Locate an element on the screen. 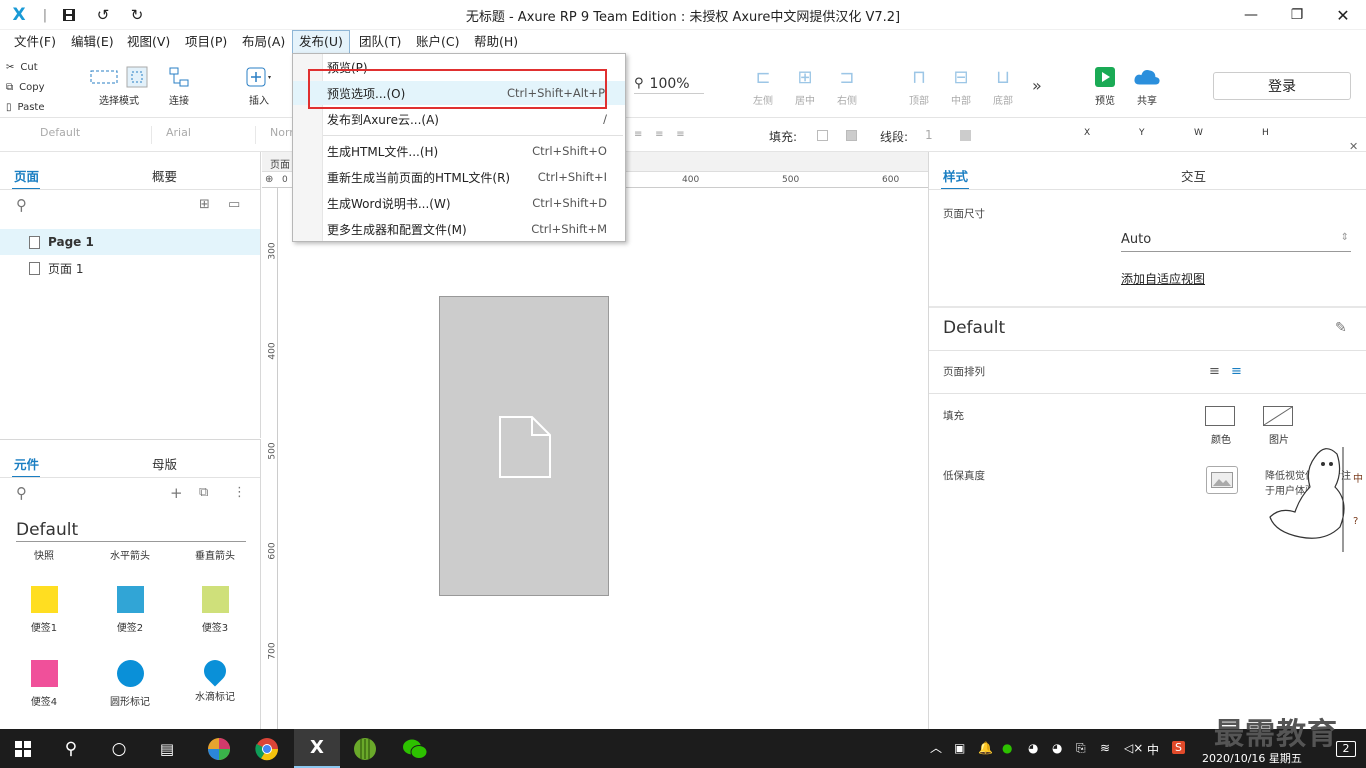 This screenshot has height=768, width=1366. widget-sticky-3: 便签3 is located at coordinates (215, 610).